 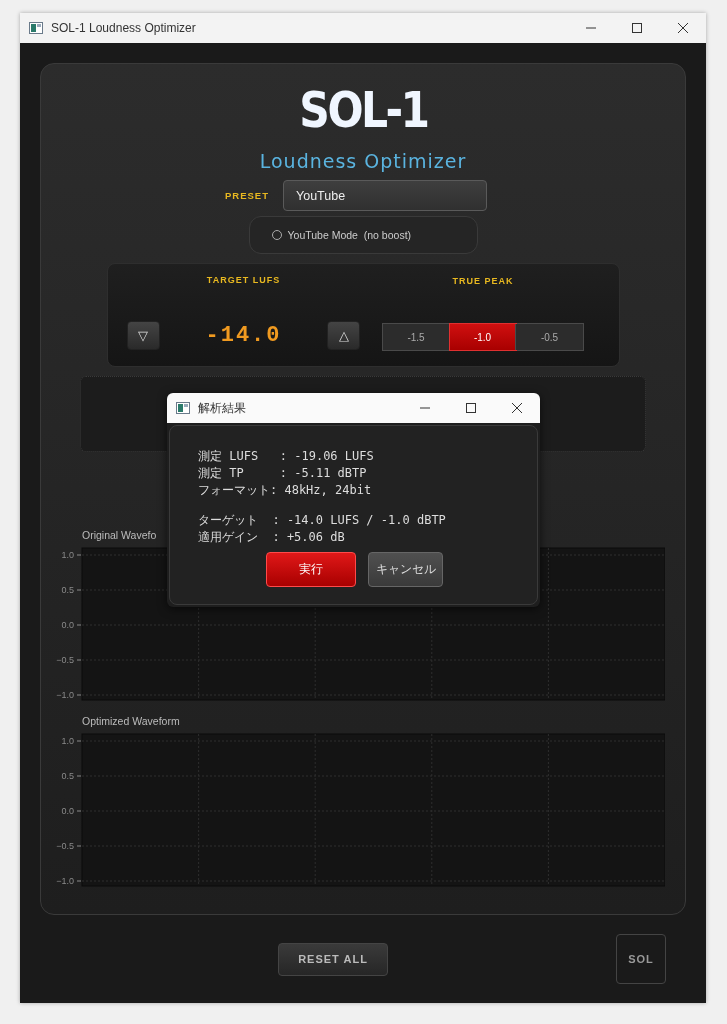 I want to click on peak-option: -0.5, so click(x=549, y=337).